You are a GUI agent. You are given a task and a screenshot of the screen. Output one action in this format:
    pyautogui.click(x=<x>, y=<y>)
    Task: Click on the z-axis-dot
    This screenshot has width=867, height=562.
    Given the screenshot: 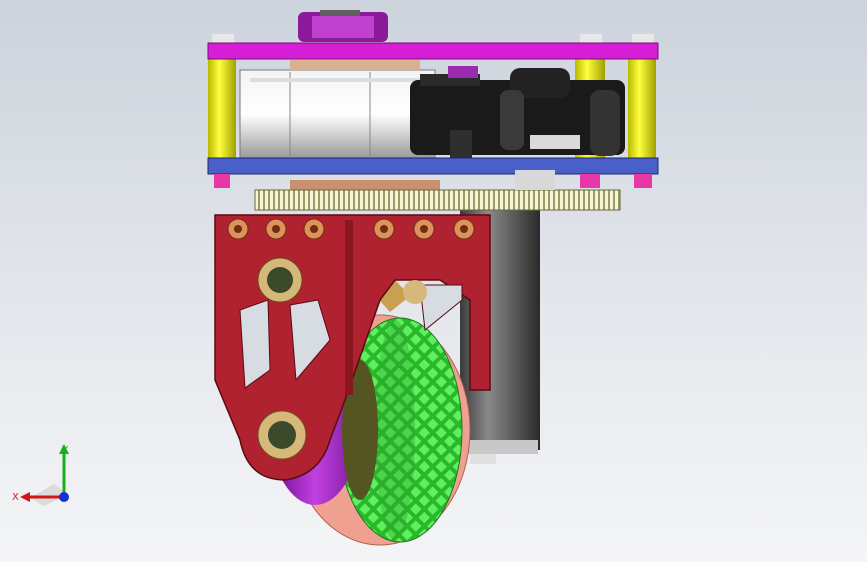 What is the action you would take?
    pyautogui.click(x=64, y=497)
    